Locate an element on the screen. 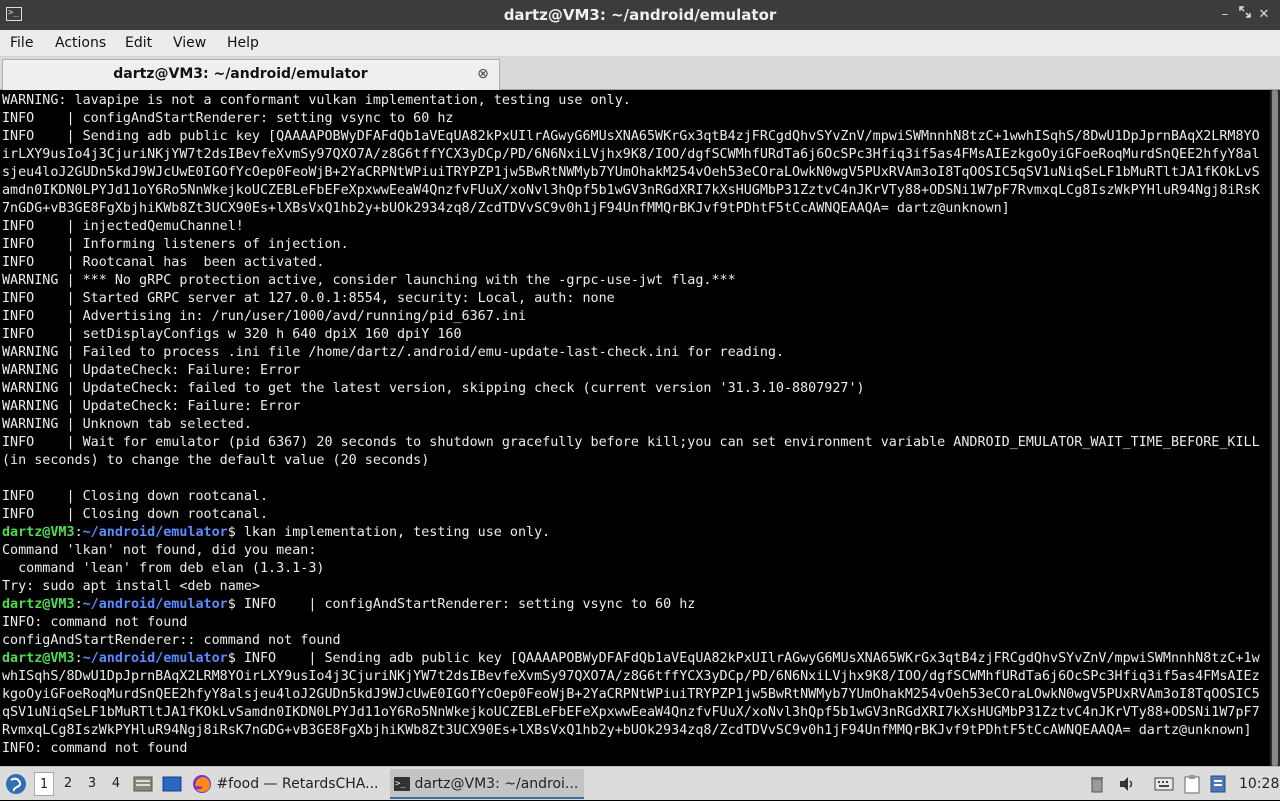 This screenshot has height=801, width=1280. window-titlebar: >_ dartz@VM3: ~/android/emulator – ✕ is located at coordinates (640, 15).